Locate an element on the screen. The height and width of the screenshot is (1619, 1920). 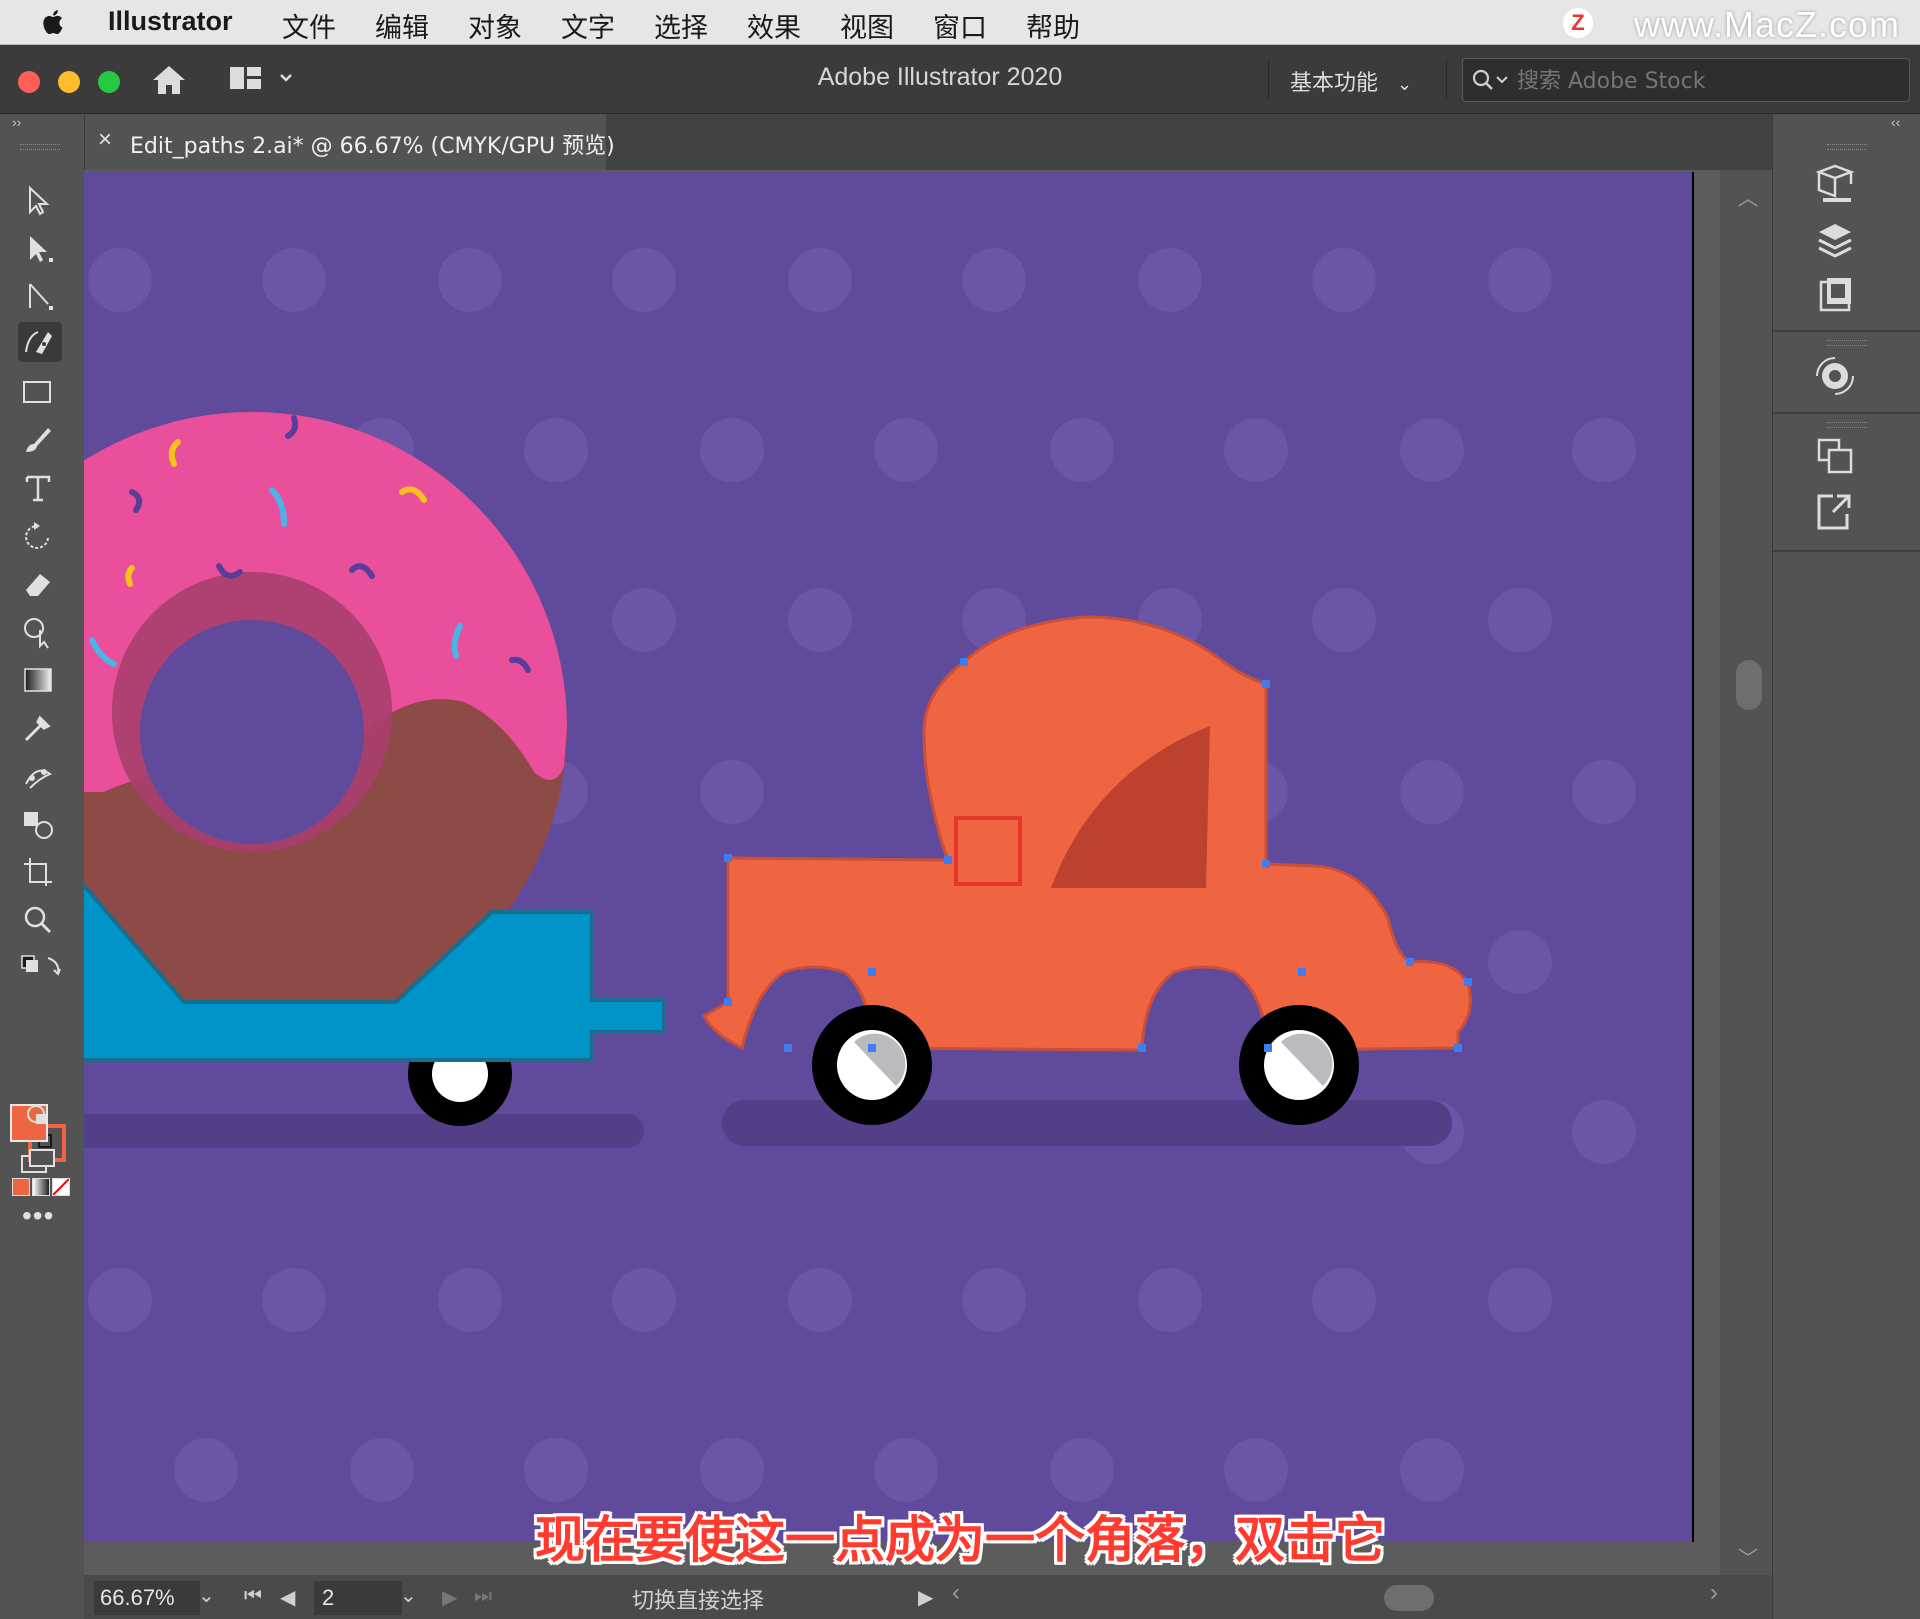
menu-edit: 编辑 is located at coordinates (402, 25).